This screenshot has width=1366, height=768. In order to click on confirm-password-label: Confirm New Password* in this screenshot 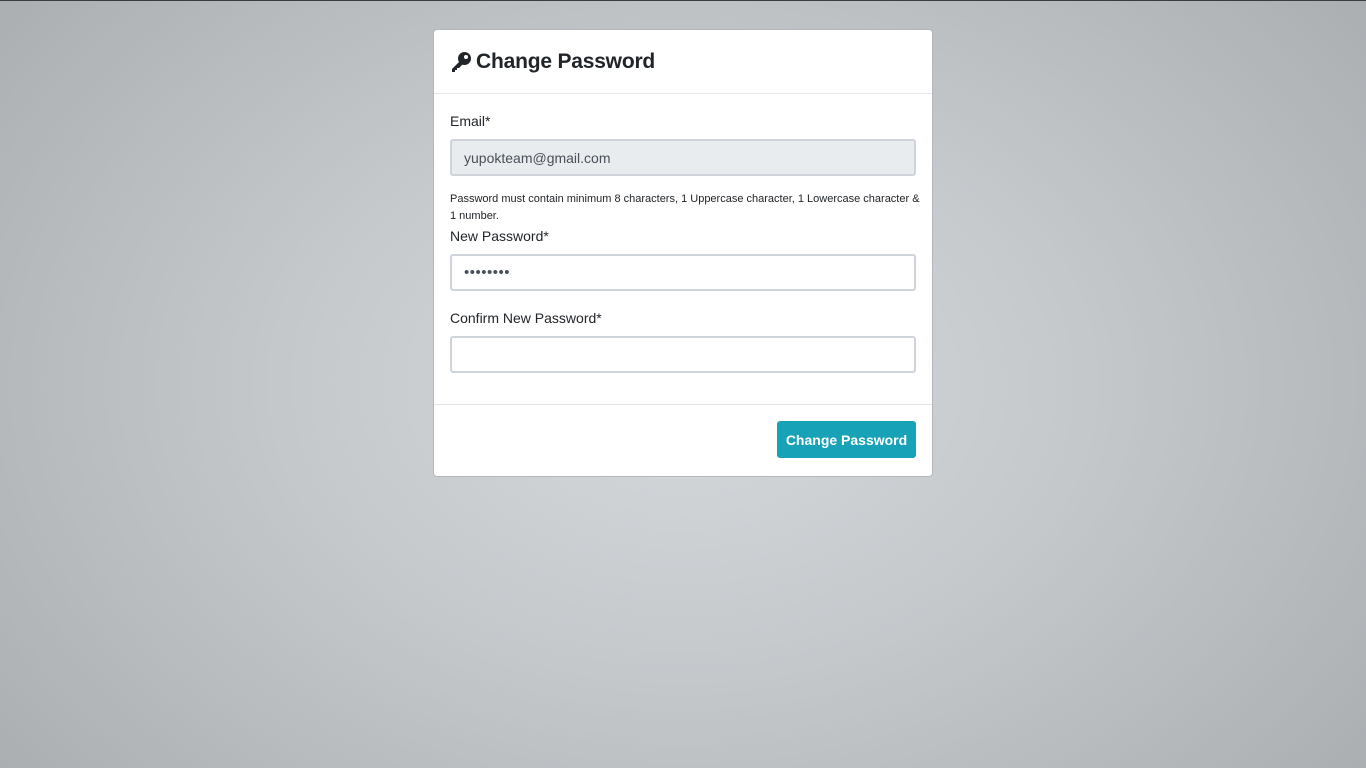, I will do `click(526, 318)`.